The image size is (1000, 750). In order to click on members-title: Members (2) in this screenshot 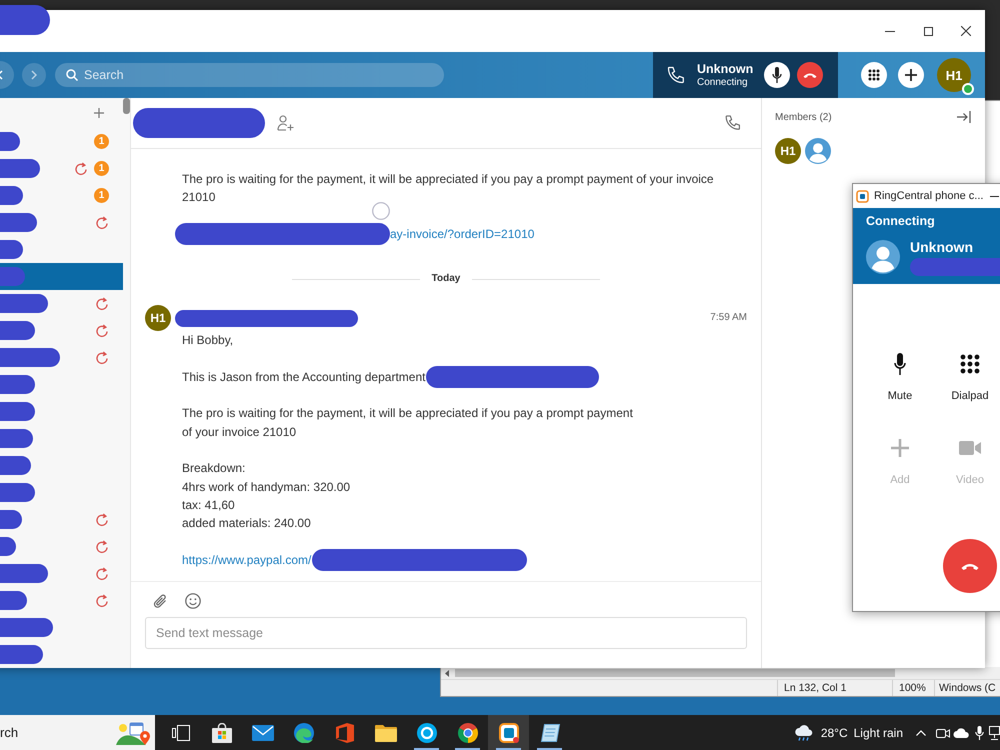, I will do `click(803, 117)`.